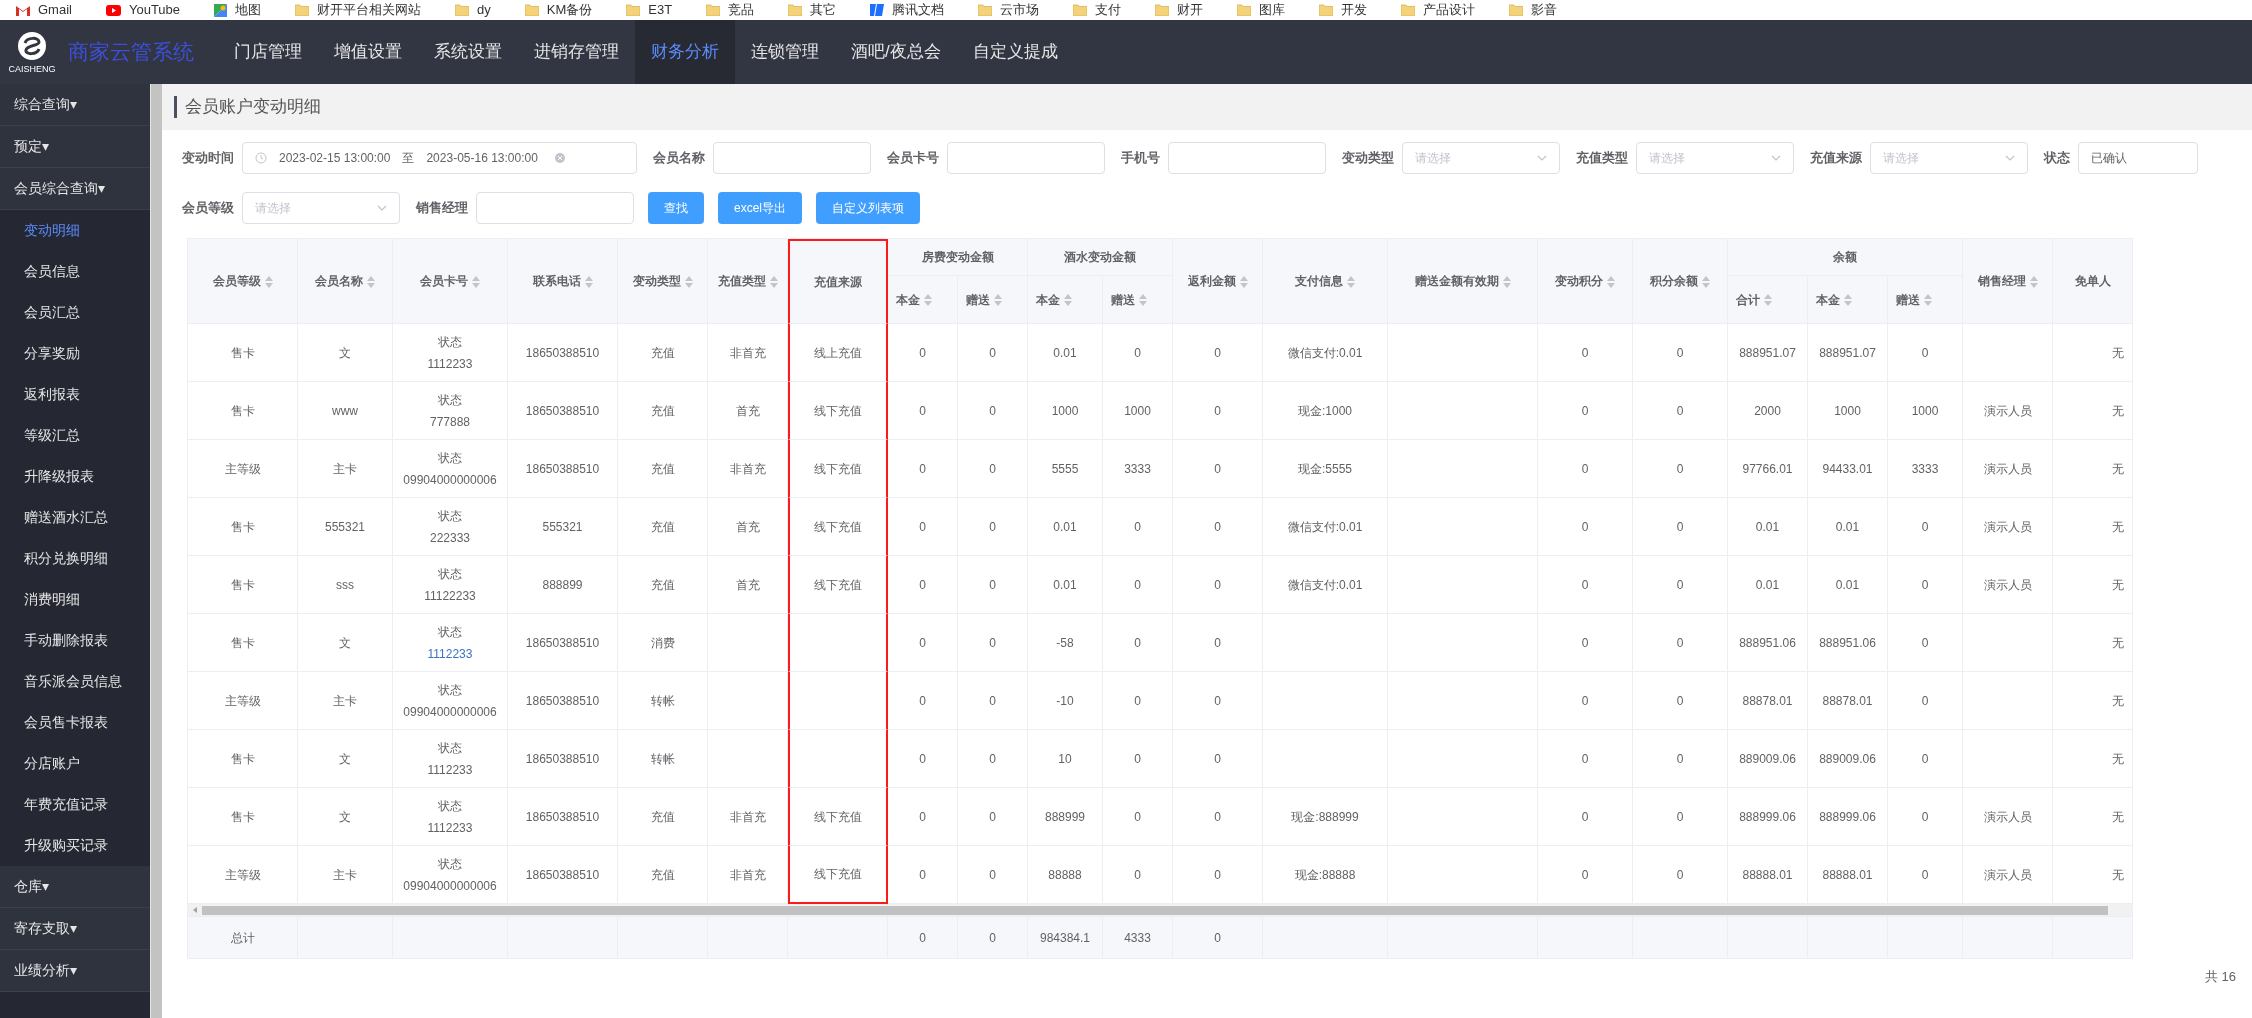 The image size is (2252, 1018). What do you see at coordinates (450, 281) in the screenshot?
I see `column-header: 会员卡号` at bounding box center [450, 281].